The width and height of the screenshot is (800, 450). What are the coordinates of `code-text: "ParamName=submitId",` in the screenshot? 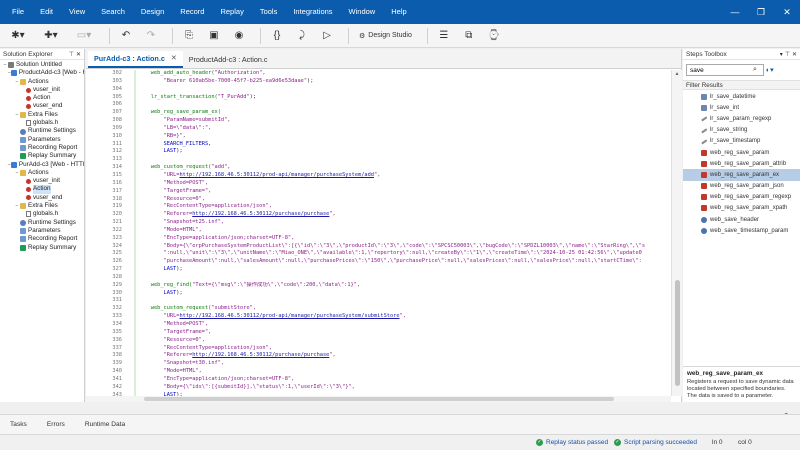 It's located at (178, 121).